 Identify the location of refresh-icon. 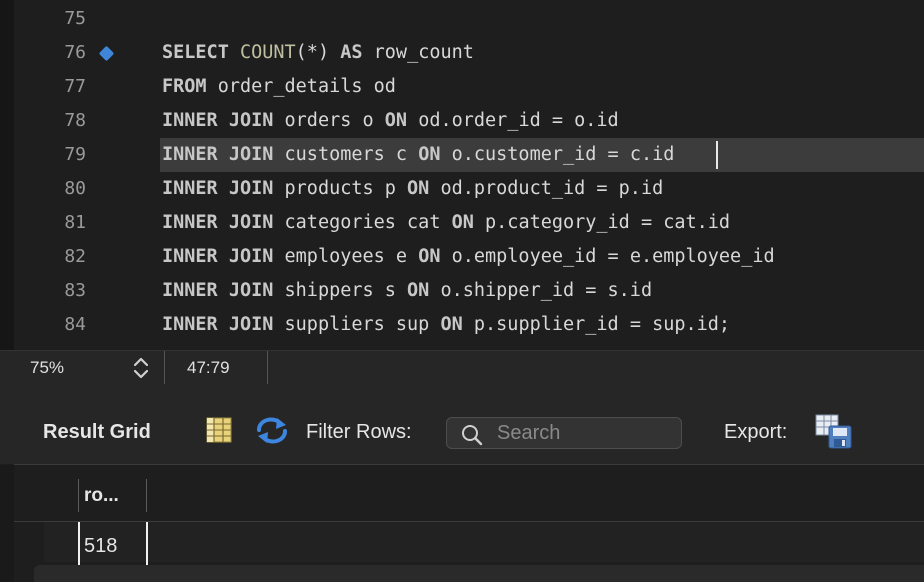
(272, 432).